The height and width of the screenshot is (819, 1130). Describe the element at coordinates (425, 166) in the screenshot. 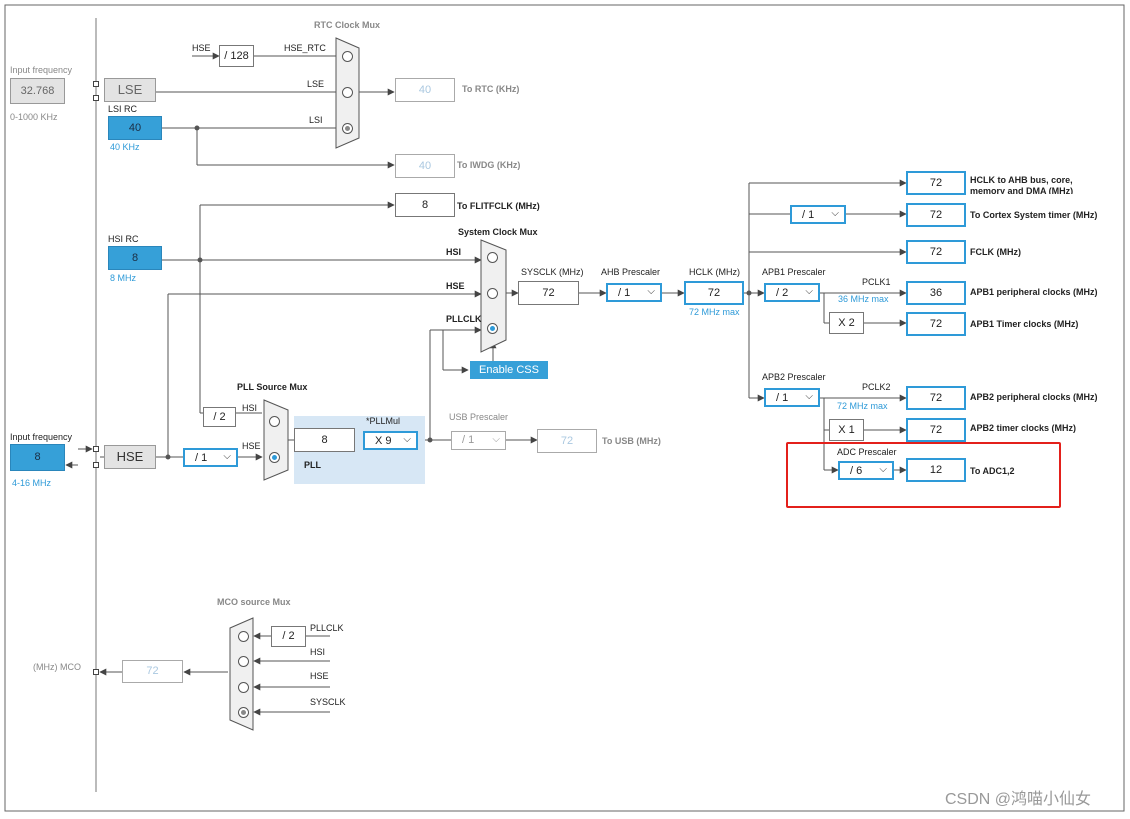

I see `iwdg-output-value: 40` at that location.